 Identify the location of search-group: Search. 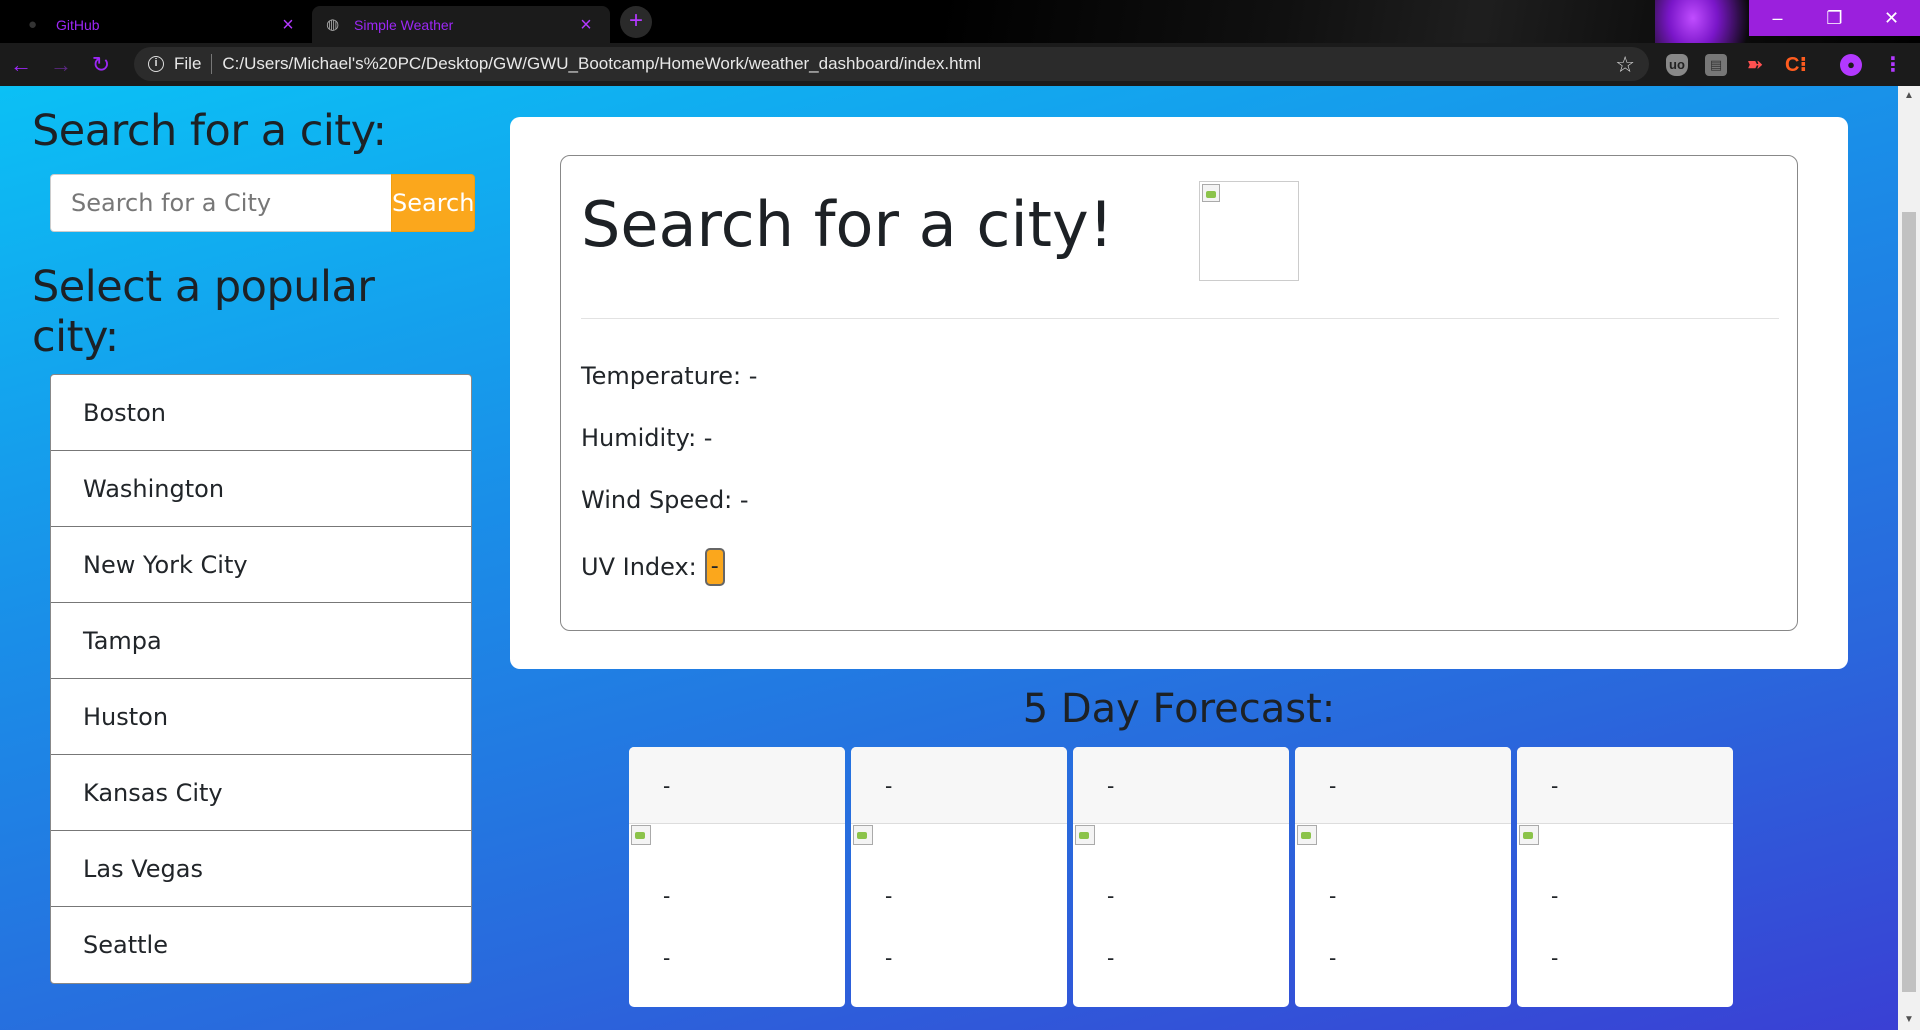
(263, 203).